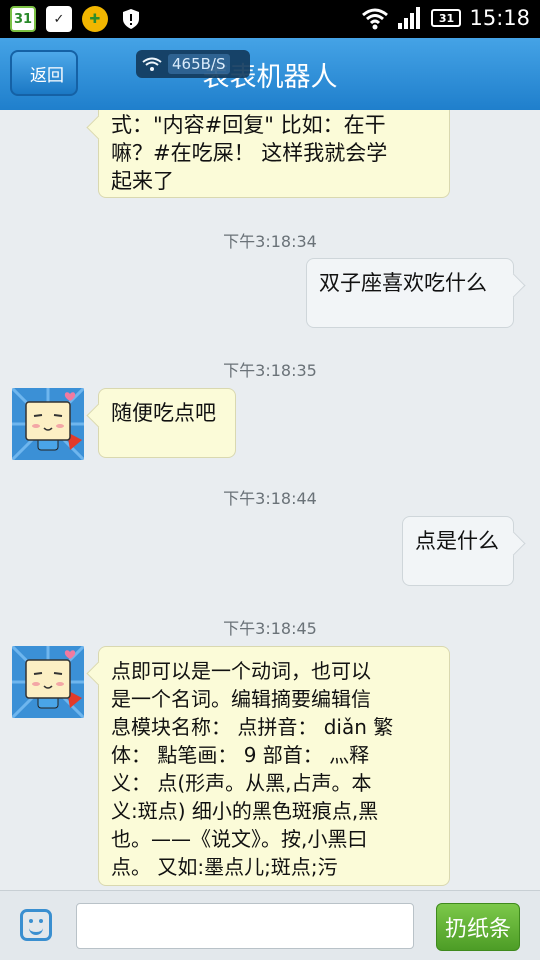 The image size is (540, 960). I want to click on message-timestamp: 下午3:18:34, so click(270, 241).